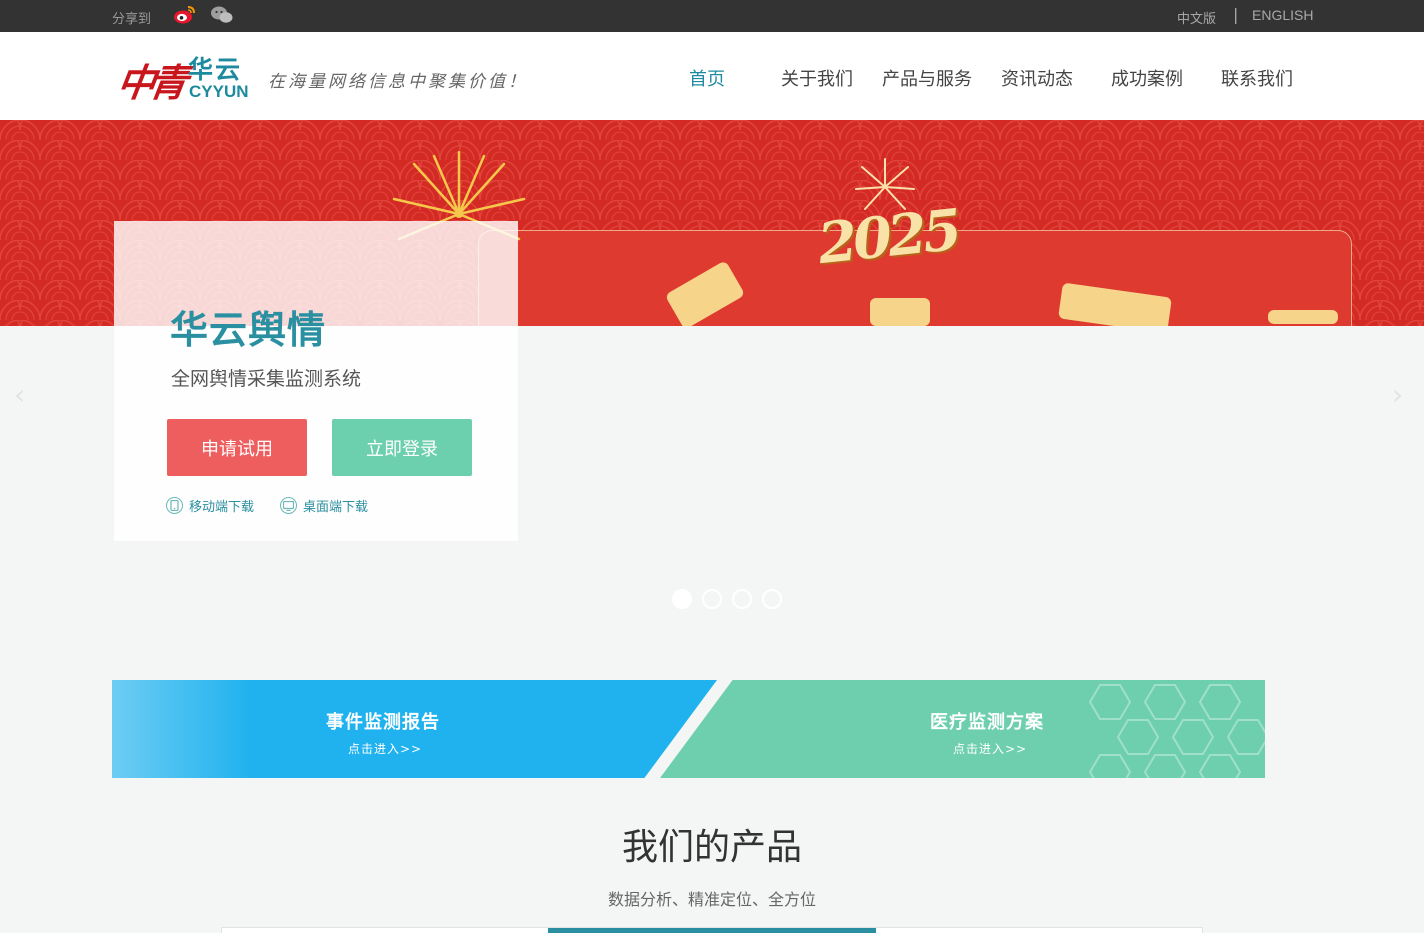 This screenshot has height=933, width=1424. Describe the element at coordinates (1196, 17) in the screenshot. I see `lang-chinese-link: 中文版` at that location.